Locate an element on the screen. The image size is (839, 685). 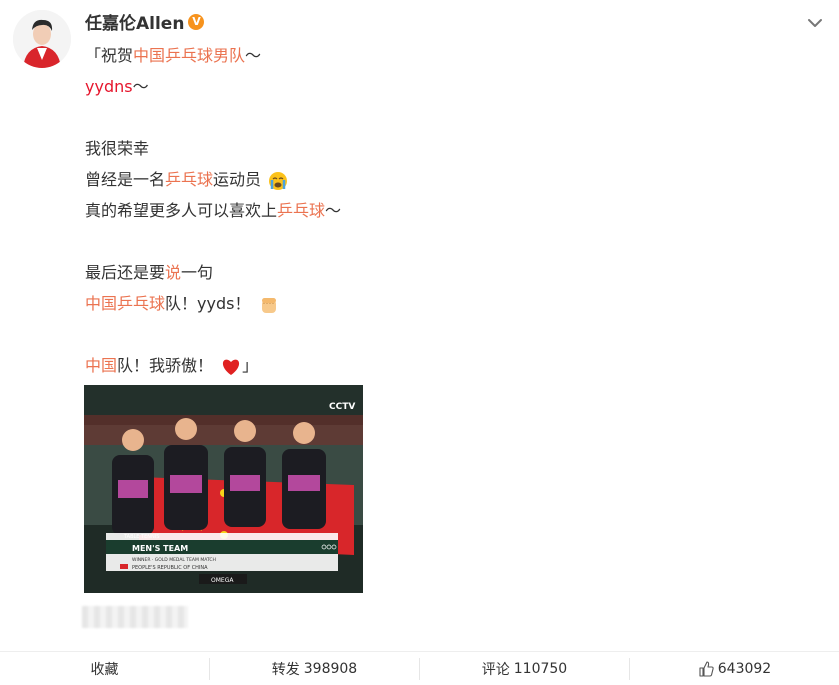
svg-text: WINNER · GOLD MEDAL TEAM MATCH is located at coordinates (174, 560).